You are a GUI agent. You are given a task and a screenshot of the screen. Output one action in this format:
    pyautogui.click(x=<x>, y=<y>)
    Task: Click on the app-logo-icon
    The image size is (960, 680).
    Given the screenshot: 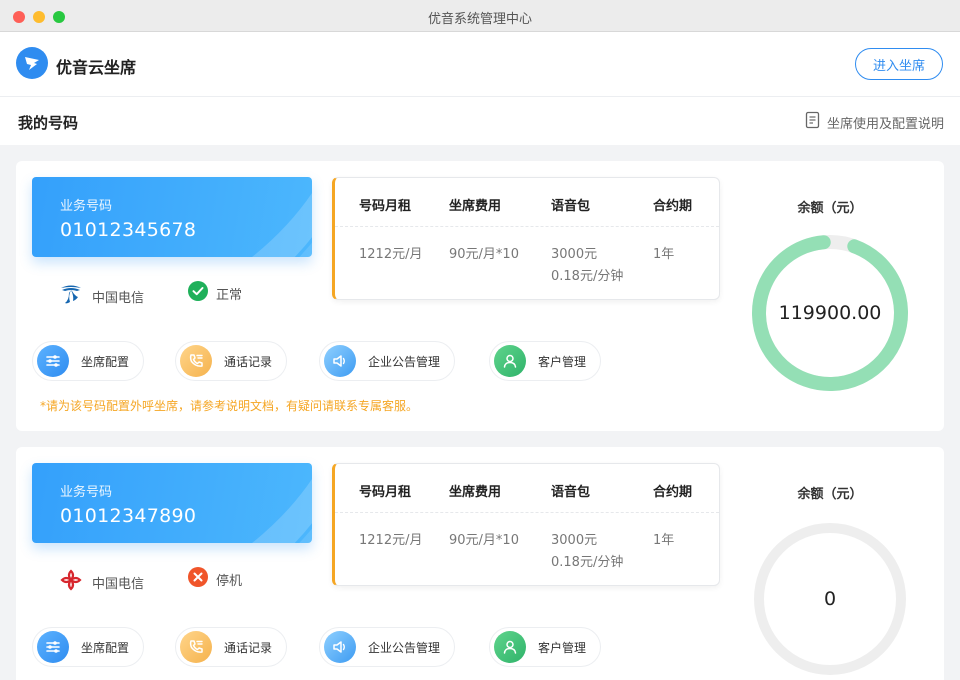 What is the action you would take?
    pyautogui.click(x=32, y=63)
    